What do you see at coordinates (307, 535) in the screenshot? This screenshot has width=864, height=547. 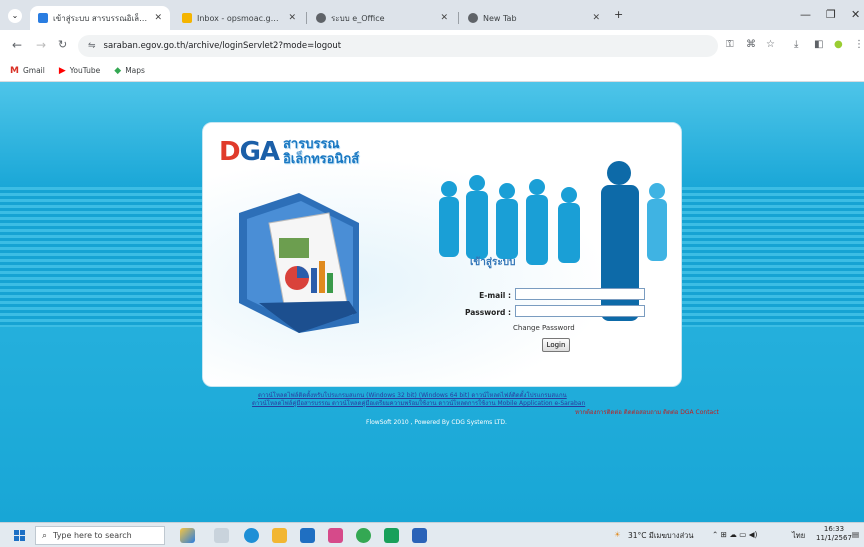 I see `store-icon` at bounding box center [307, 535].